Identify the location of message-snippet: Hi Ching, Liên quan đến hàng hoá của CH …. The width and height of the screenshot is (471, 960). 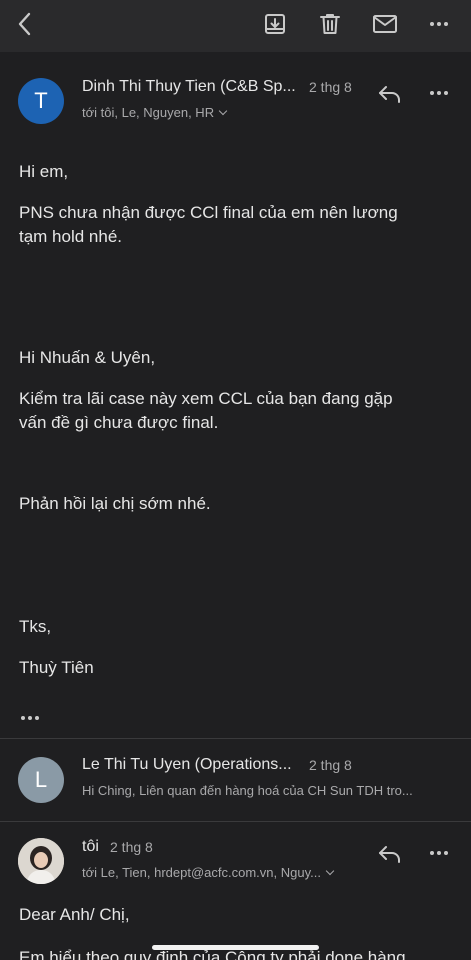
(247, 790).